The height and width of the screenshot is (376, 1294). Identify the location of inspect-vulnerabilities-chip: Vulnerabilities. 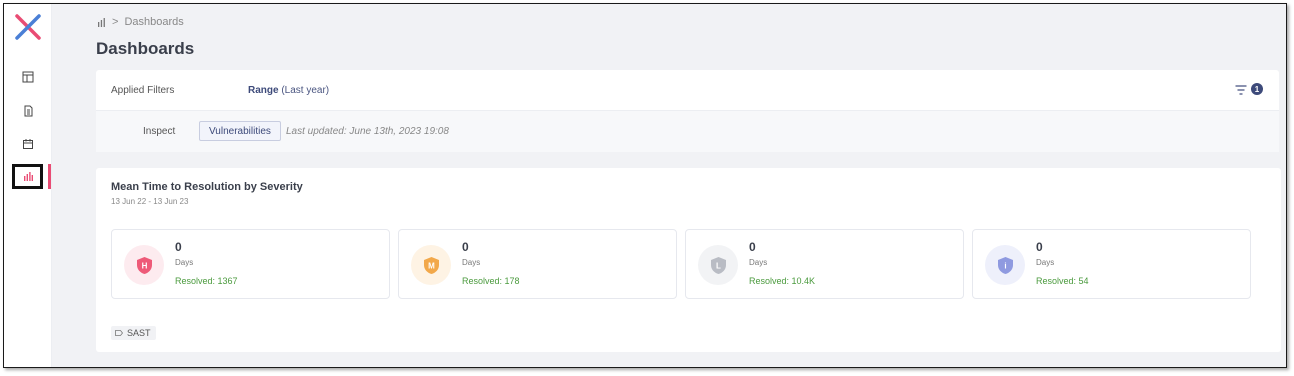
(240, 131).